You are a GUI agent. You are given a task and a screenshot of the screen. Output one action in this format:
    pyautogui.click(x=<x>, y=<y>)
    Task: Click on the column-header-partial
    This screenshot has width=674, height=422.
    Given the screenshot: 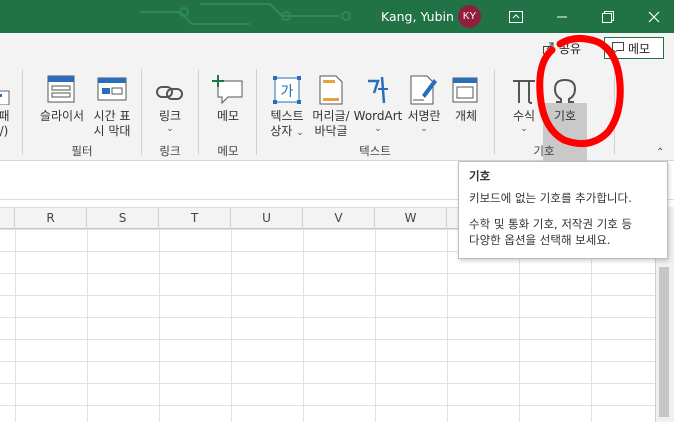 What is the action you would take?
    pyautogui.click(x=7, y=218)
    